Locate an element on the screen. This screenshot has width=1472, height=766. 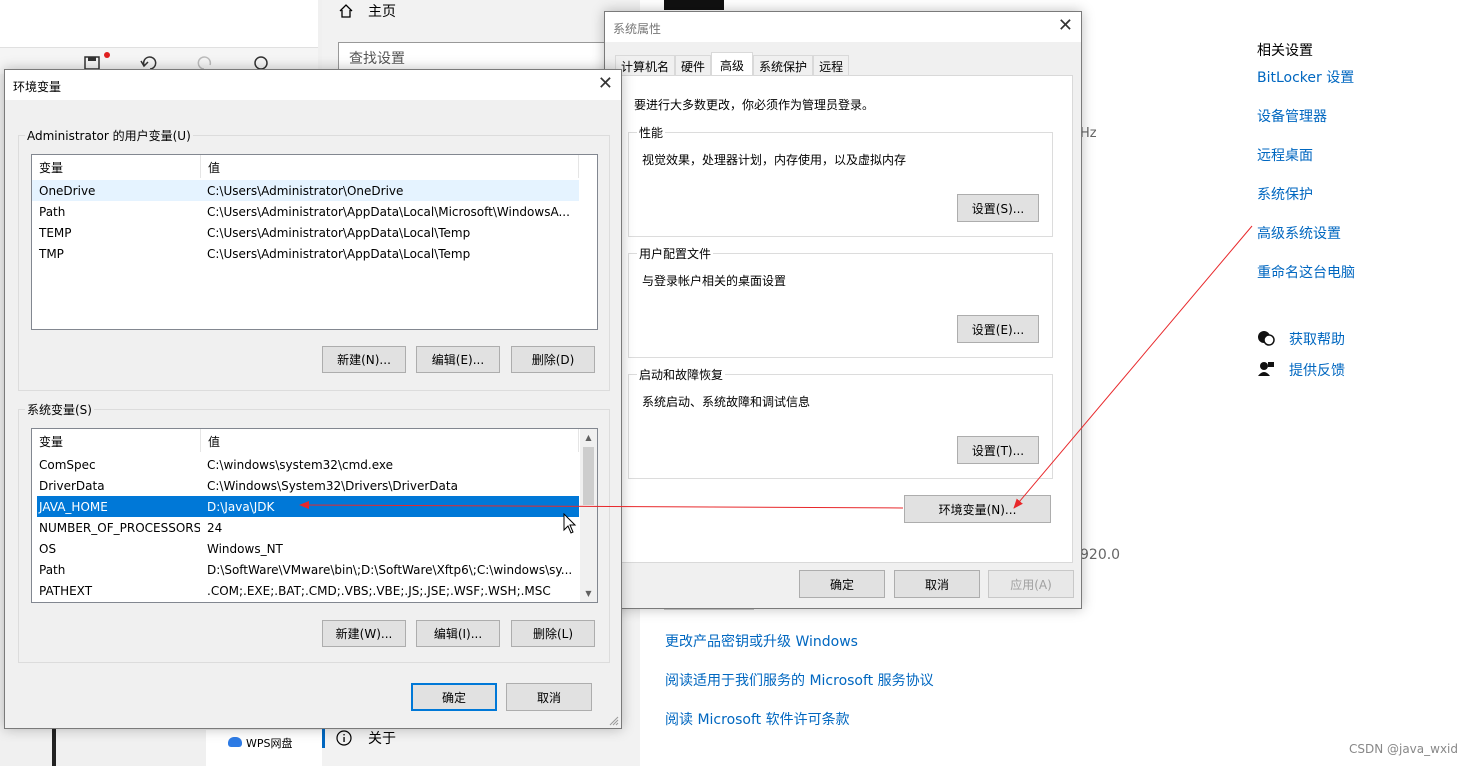
mouse-cursor-icon is located at coordinates (570, 523).